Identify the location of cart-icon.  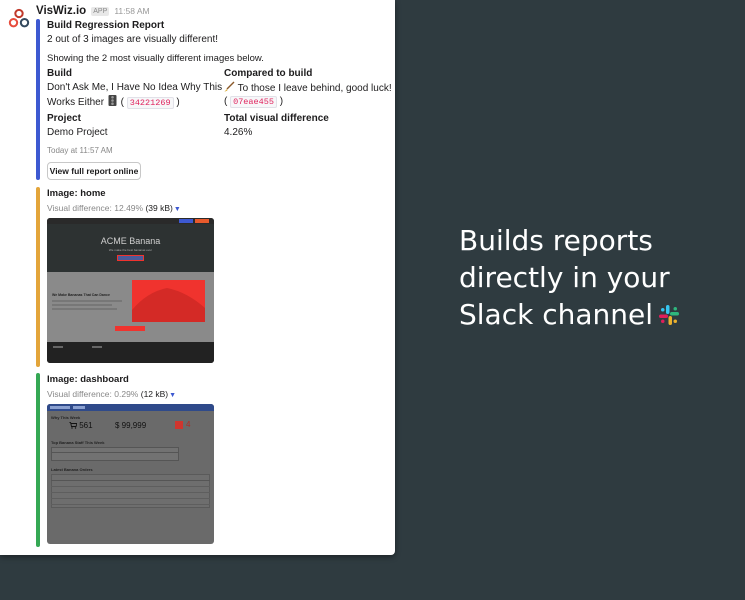
(73, 425).